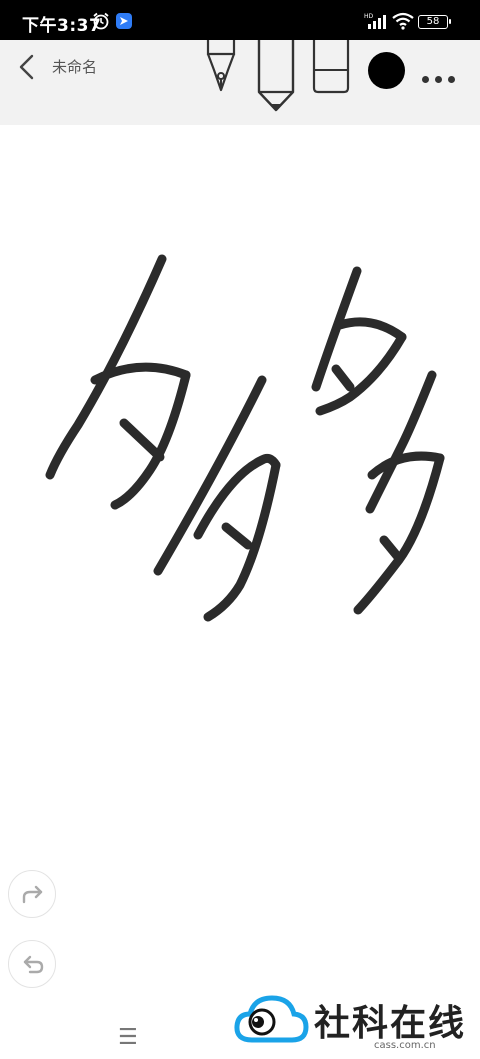 The height and width of the screenshot is (1059, 480). I want to click on watermark: 社科在线 cass.com.cn, so click(354, 1021).